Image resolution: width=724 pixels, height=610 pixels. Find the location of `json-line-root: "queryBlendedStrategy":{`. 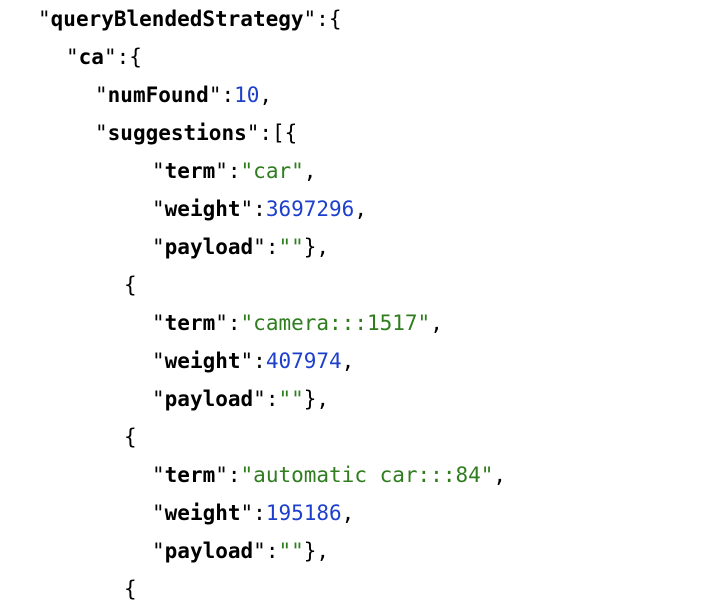

json-line-root: "queryBlendedStrategy":{ is located at coordinates (190, 19).